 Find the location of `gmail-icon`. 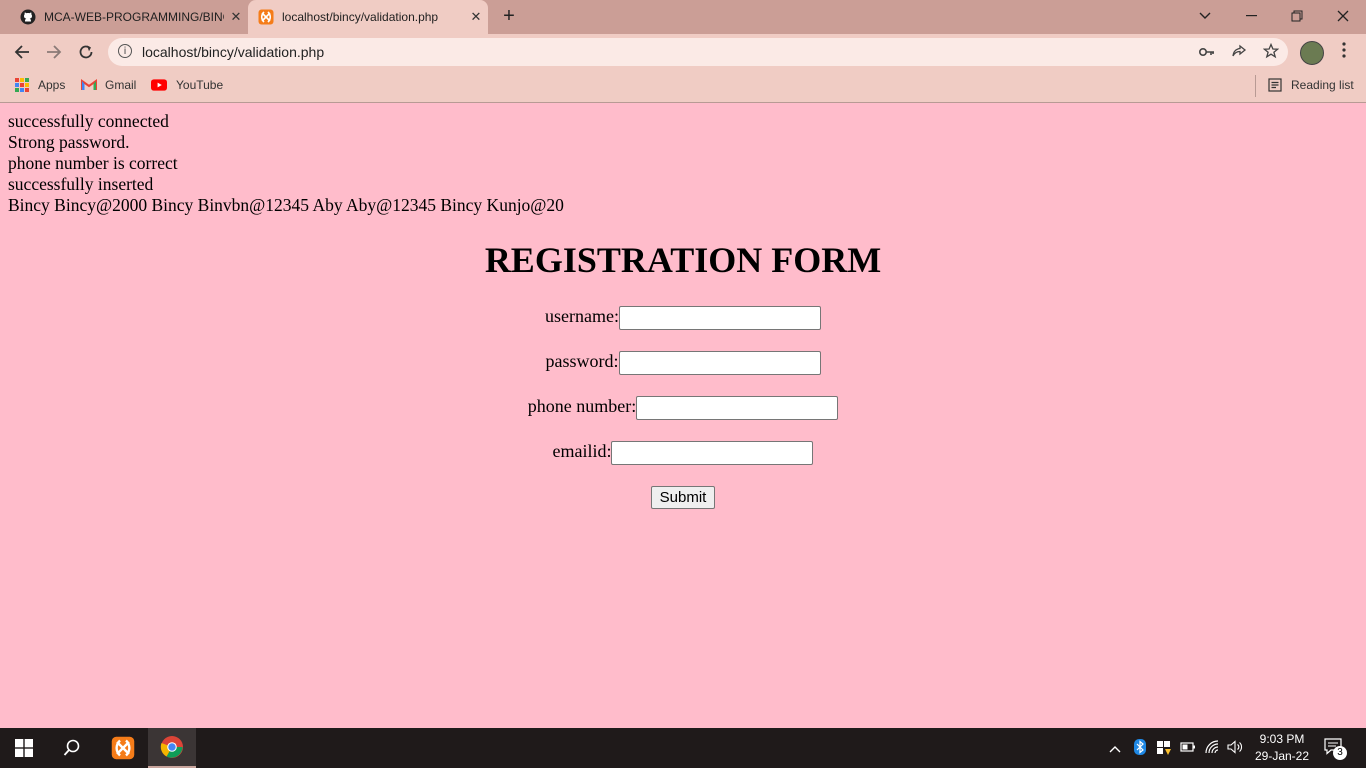

gmail-icon is located at coordinates (89, 85).